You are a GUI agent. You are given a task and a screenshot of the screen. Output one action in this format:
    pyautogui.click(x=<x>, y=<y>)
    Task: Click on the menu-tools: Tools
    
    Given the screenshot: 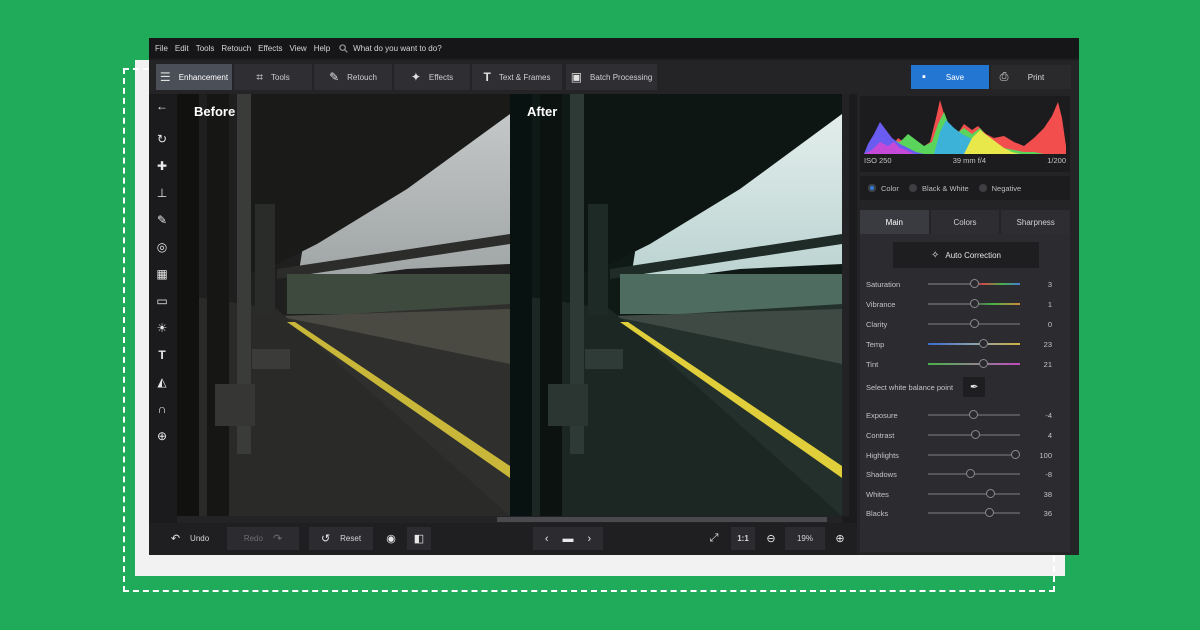 What is the action you would take?
    pyautogui.click(x=205, y=48)
    